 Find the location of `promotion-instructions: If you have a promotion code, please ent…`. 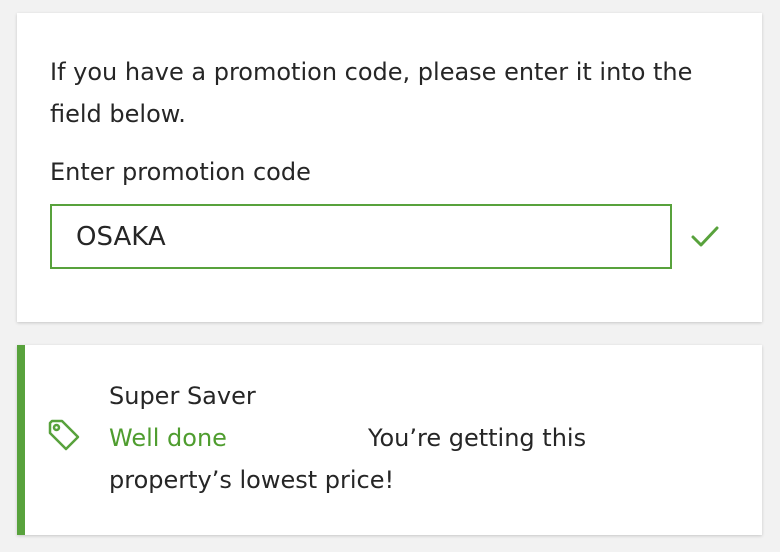

promotion-instructions: If you have a promotion code, please ent… is located at coordinates (371, 93).